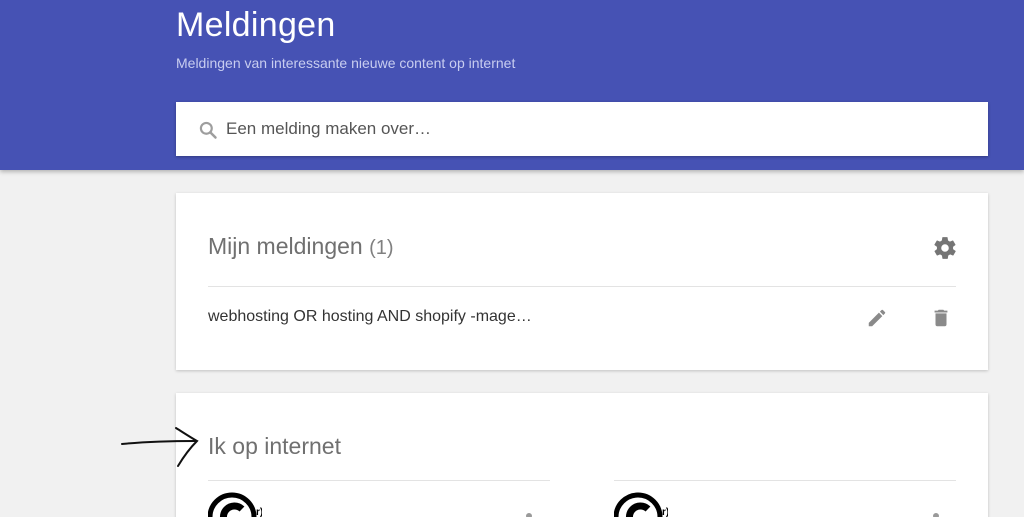 This screenshot has height=517, width=1024. What do you see at coordinates (208, 130) in the screenshot?
I see `search-icon` at bounding box center [208, 130].